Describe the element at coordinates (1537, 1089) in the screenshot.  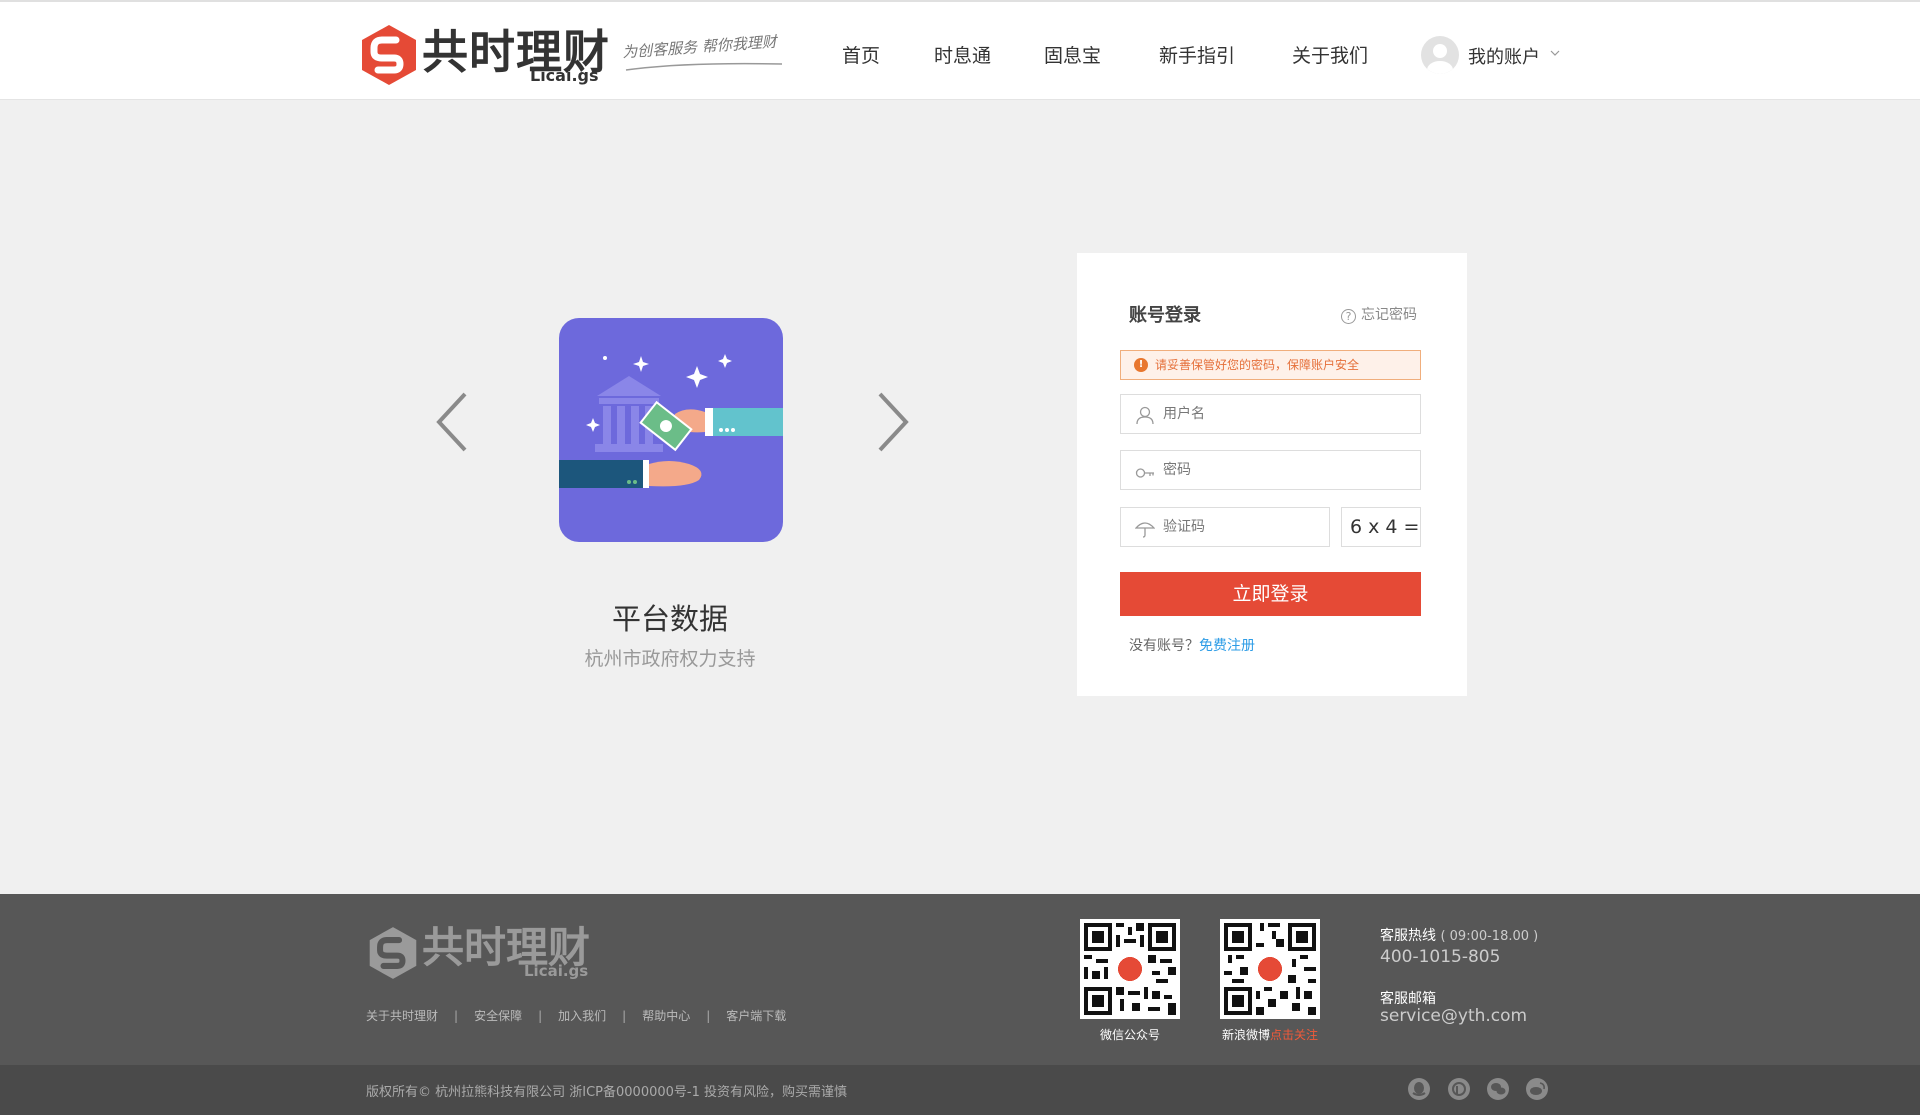
I see `weibo-icon` at that location.